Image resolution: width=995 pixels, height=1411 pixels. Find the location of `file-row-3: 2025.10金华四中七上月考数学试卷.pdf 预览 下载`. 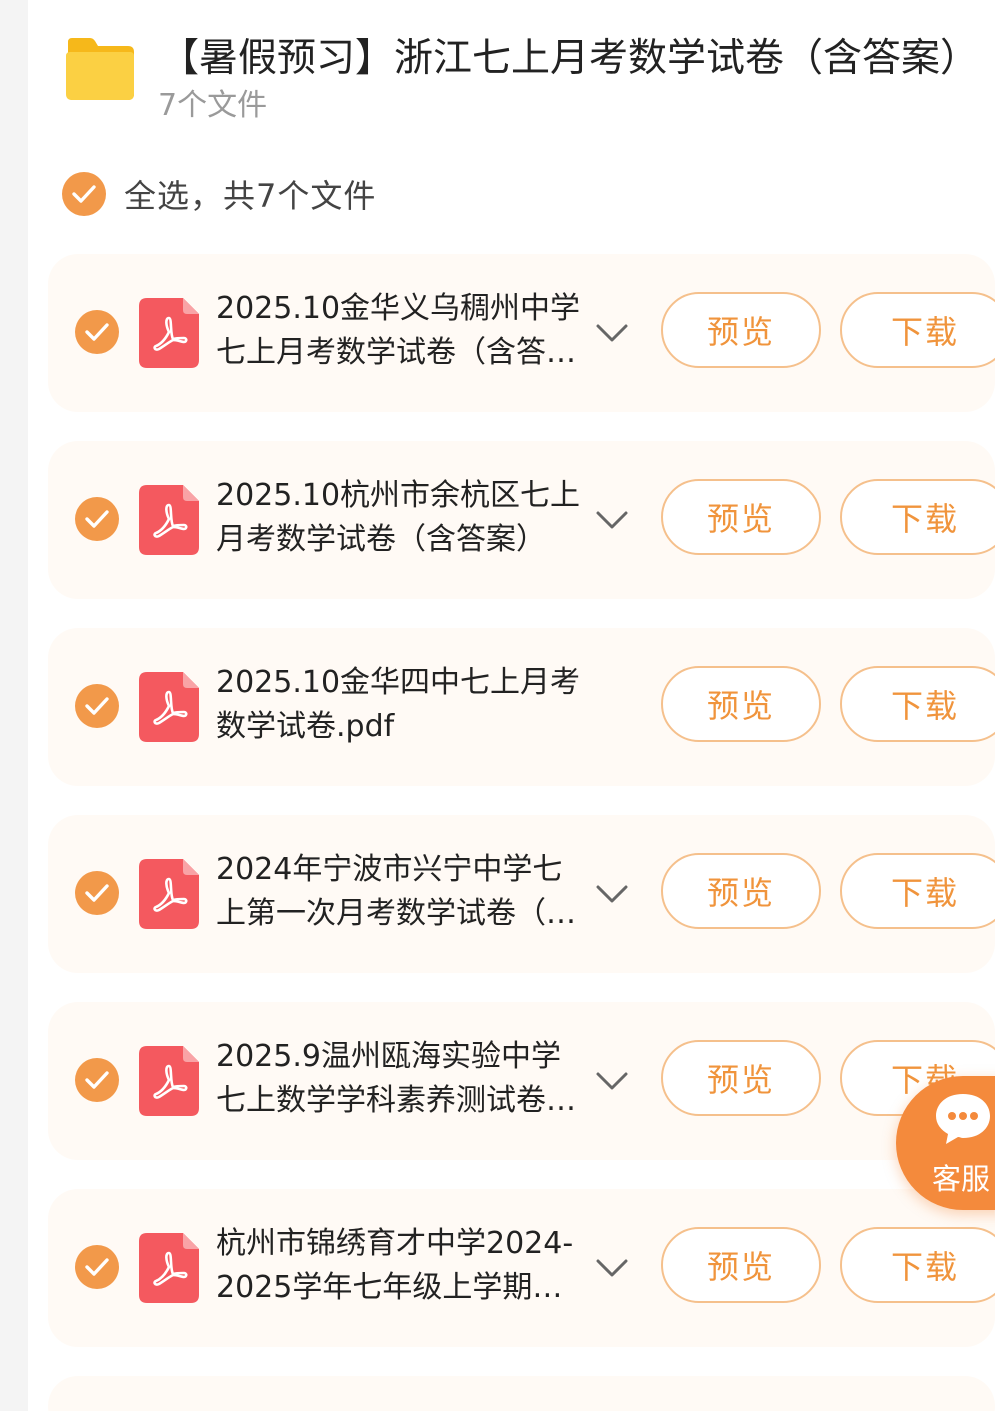

file-row-3: 2025.10金华四中七上月考数学试卷.pdf 预览 下载 is located at coordinates (521, 707).